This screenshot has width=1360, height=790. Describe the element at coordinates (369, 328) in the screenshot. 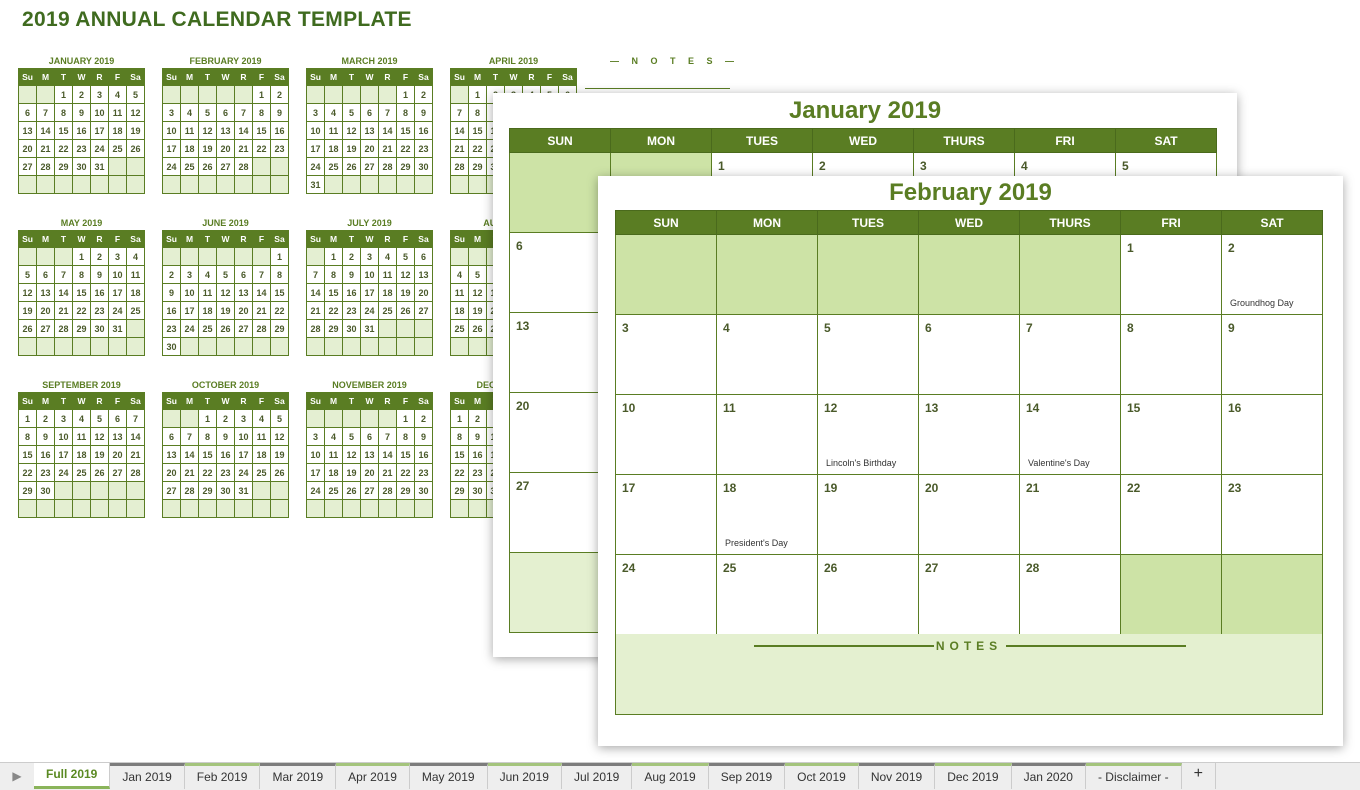

I see `day-cell: 31` at that location.